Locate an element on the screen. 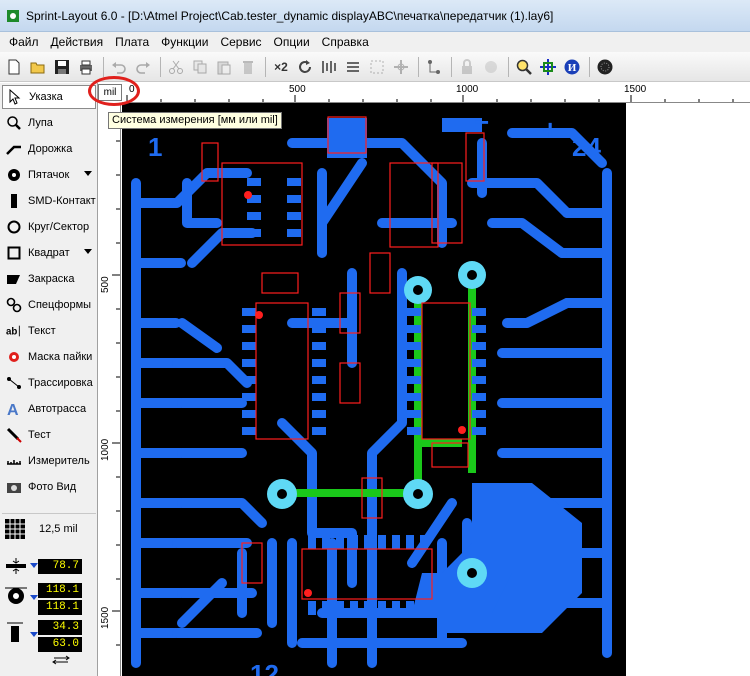  tool-fill: Закраска is located at coordinates (49, 279).